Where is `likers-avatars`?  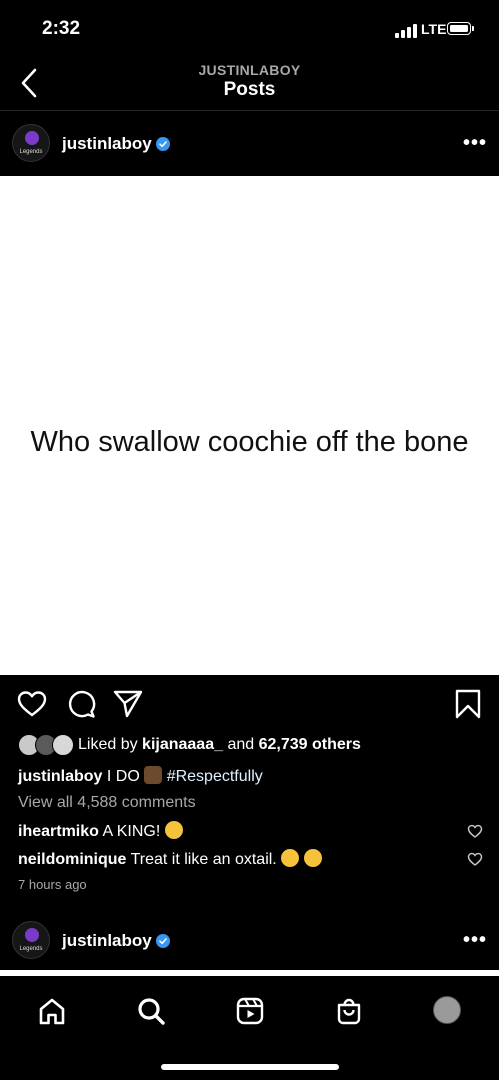 likers-avatars is located at coordinates (46, 745).